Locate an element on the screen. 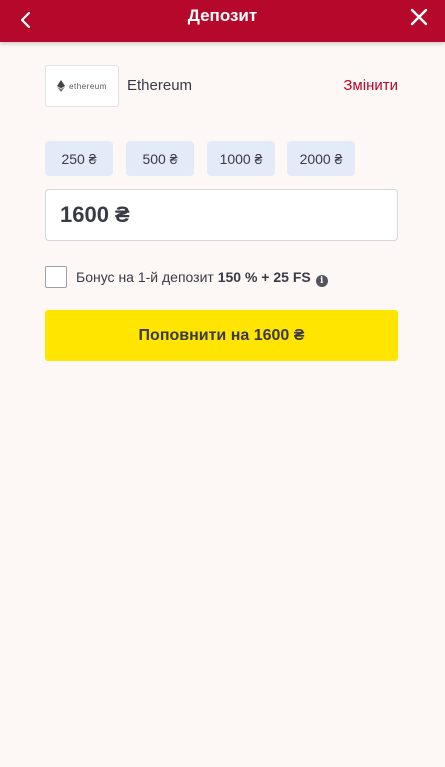  page-title: Депозит is located at coordinates (222, 15).